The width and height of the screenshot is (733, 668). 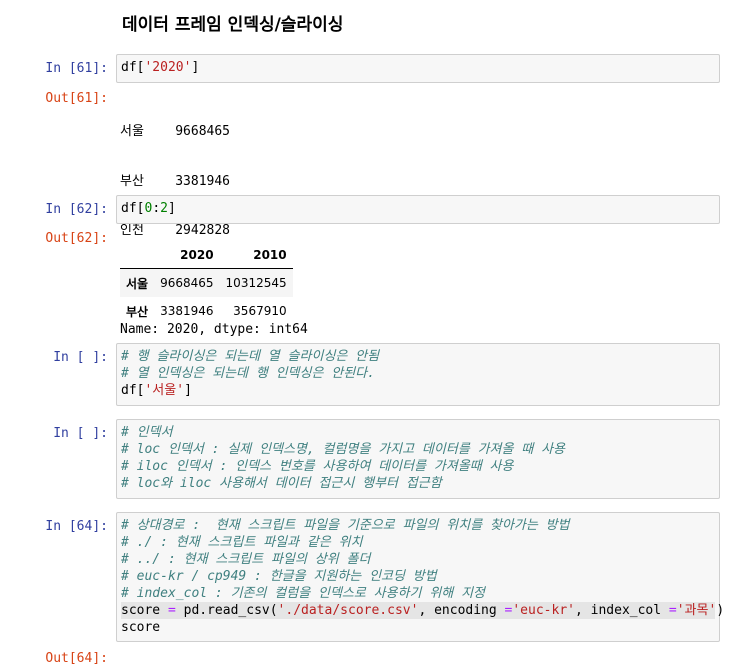 What do you see at coordinates (137, 311) in the screenshot?
I see `row-index: 부산` at bounding box center [137, 311].